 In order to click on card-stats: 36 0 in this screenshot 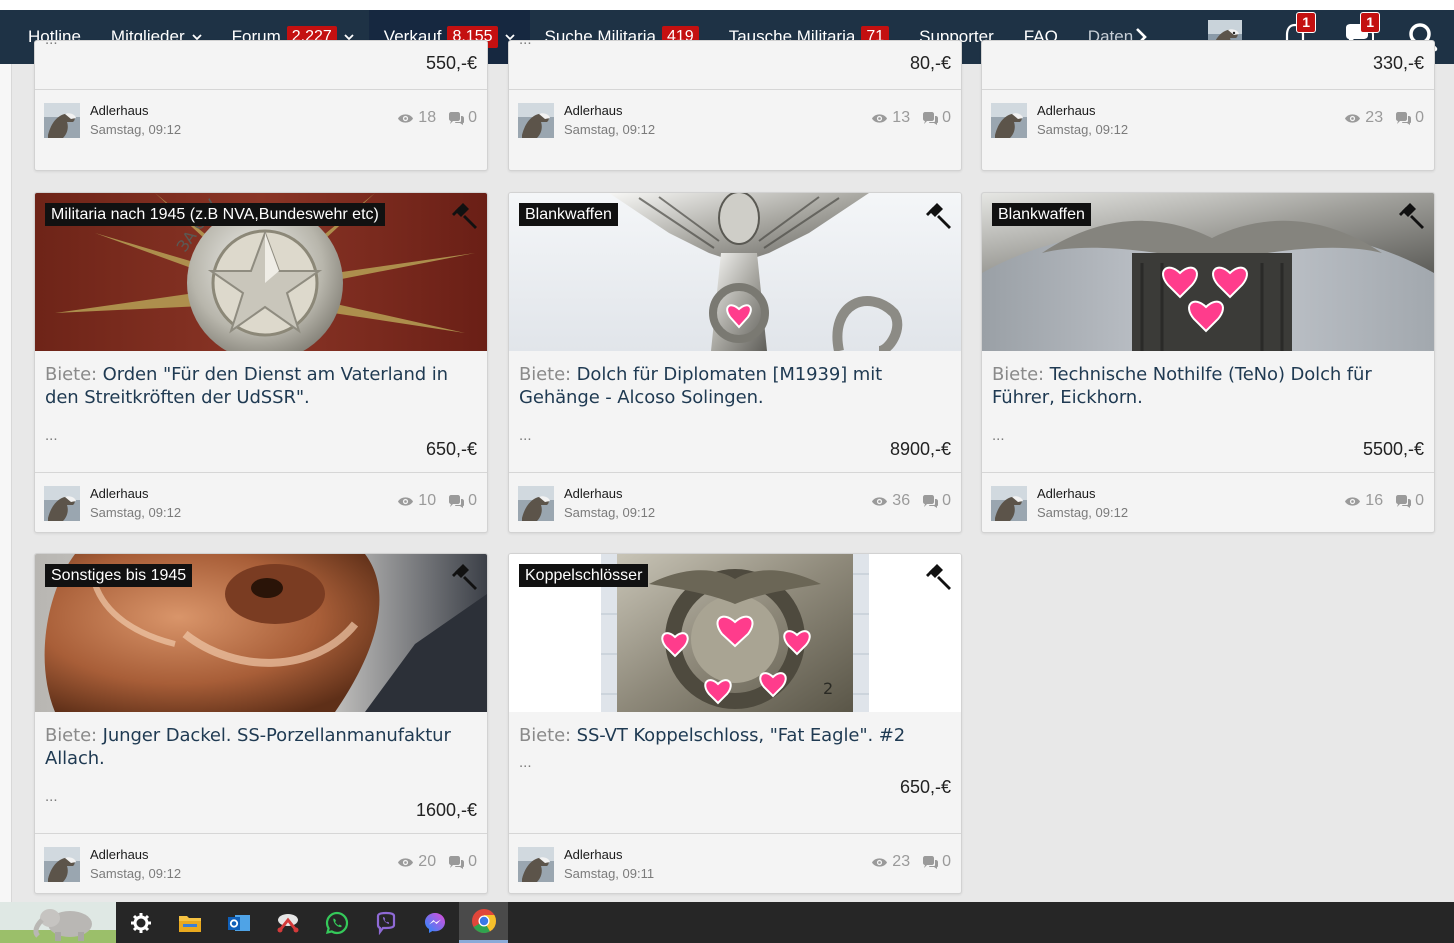, I will do `click(911, 501)`.